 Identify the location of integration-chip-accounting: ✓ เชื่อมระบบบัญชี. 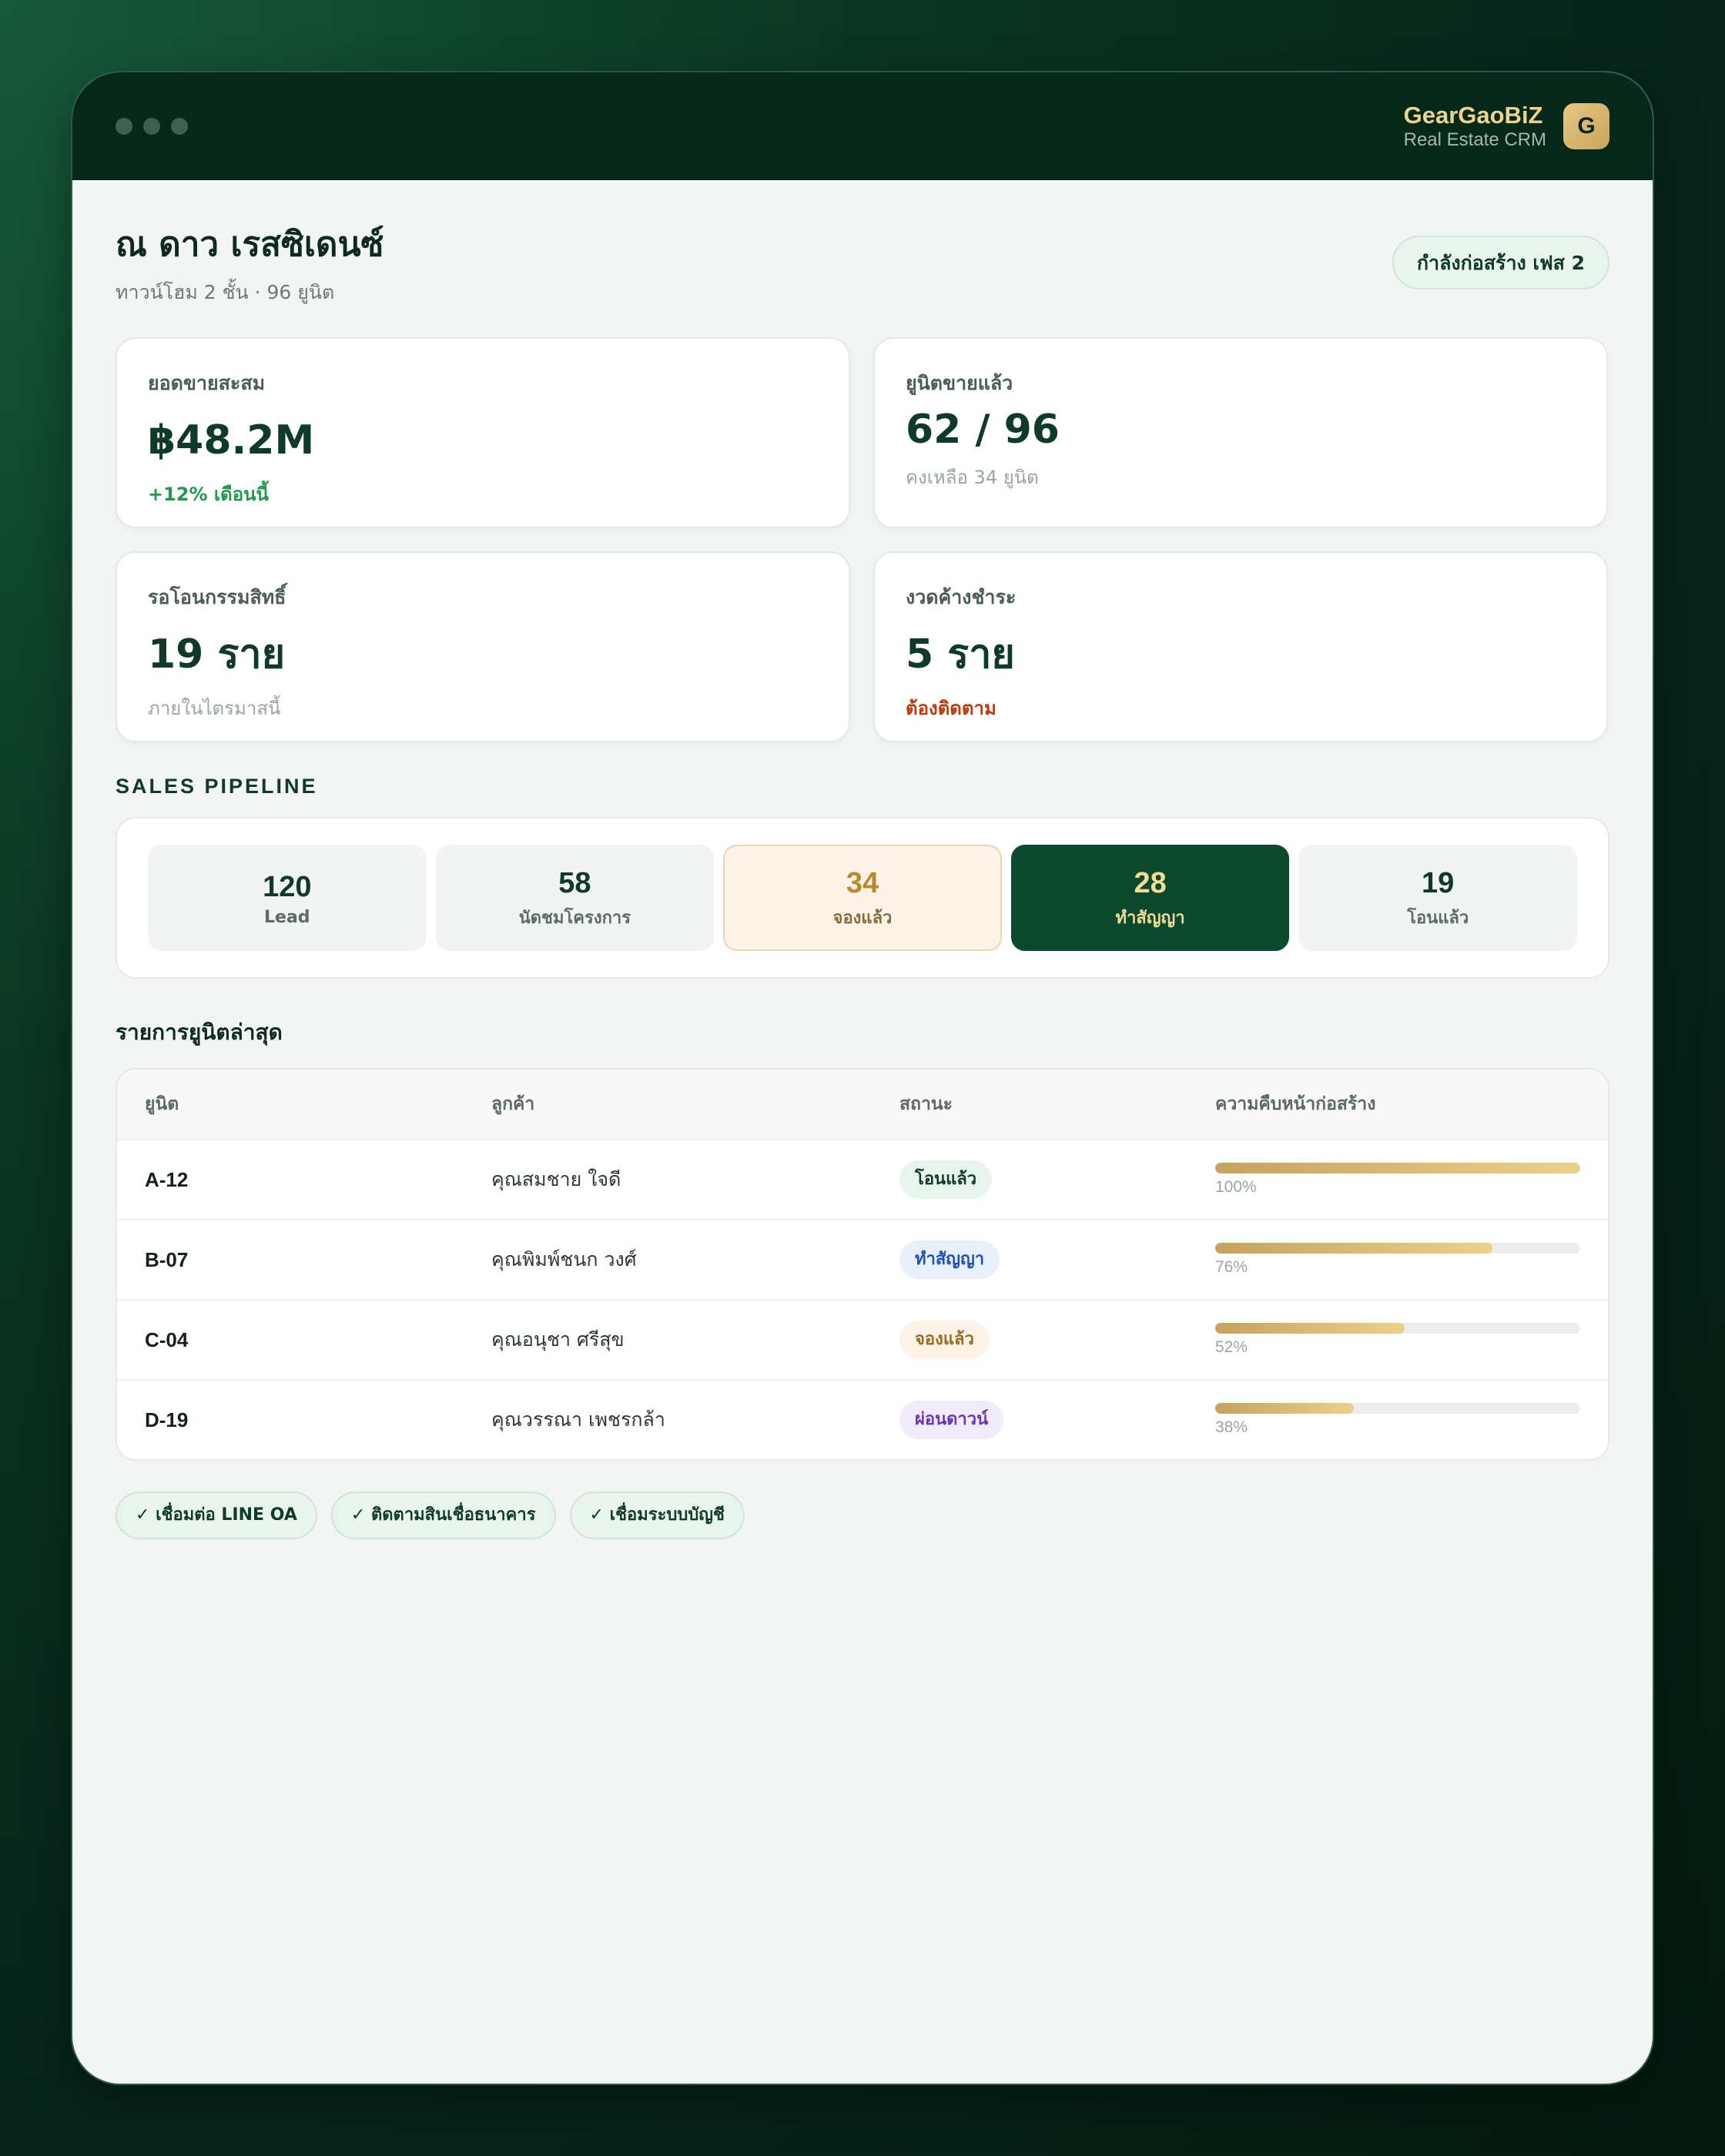
(657, 1515).